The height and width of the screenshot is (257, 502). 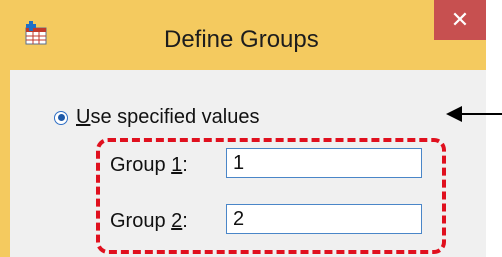 I want to click on use-specified-values-label: Use specified values, so click(x=167, y=117).